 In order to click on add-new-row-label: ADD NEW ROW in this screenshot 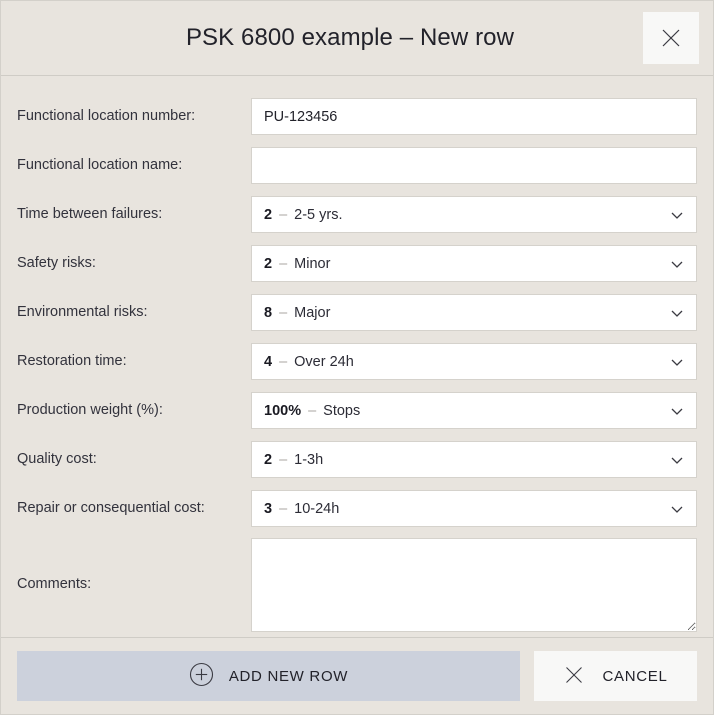, I will do `click(288, 676)`.